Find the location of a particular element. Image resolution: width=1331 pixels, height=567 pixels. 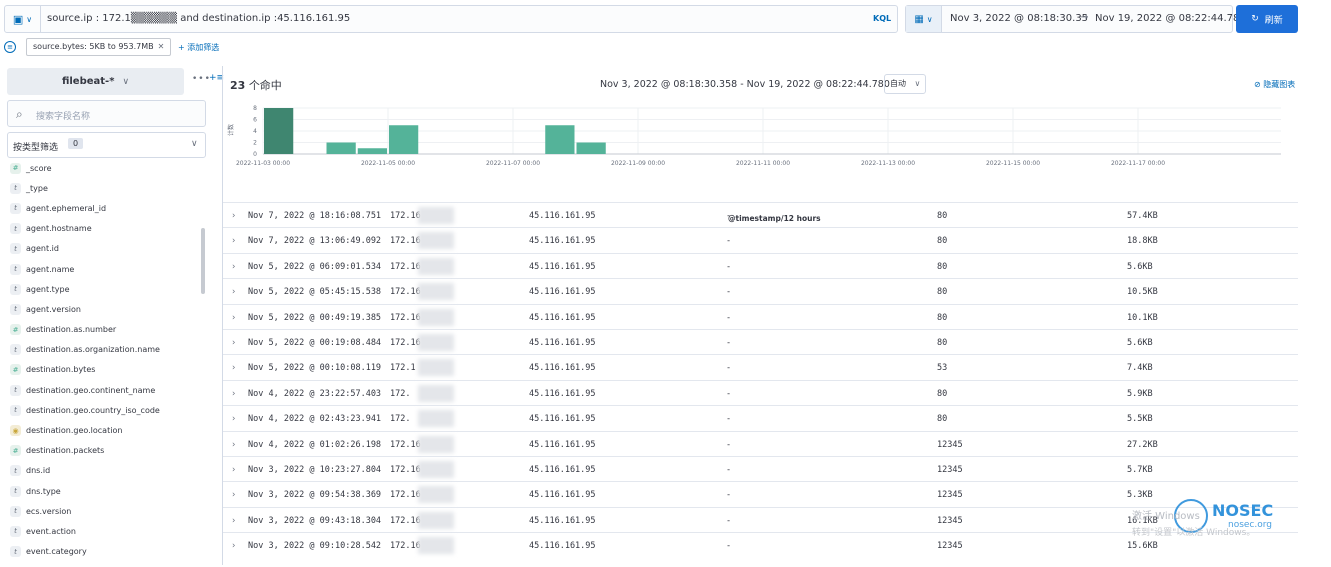

field-item: # destination.packets is located at coordinates (107, 451).